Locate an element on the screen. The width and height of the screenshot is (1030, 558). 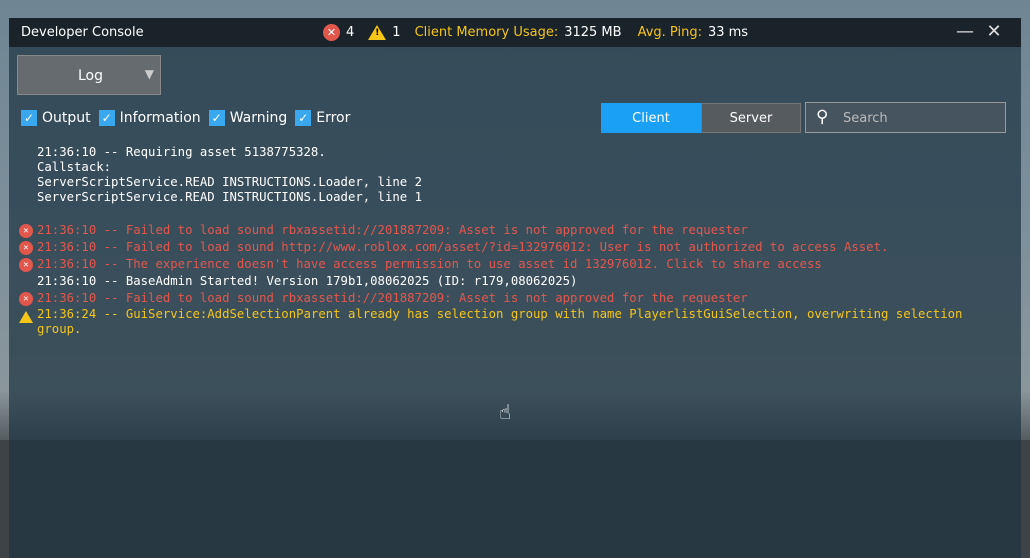
search-icon: ⚲ is located at coordinates (822, 117).